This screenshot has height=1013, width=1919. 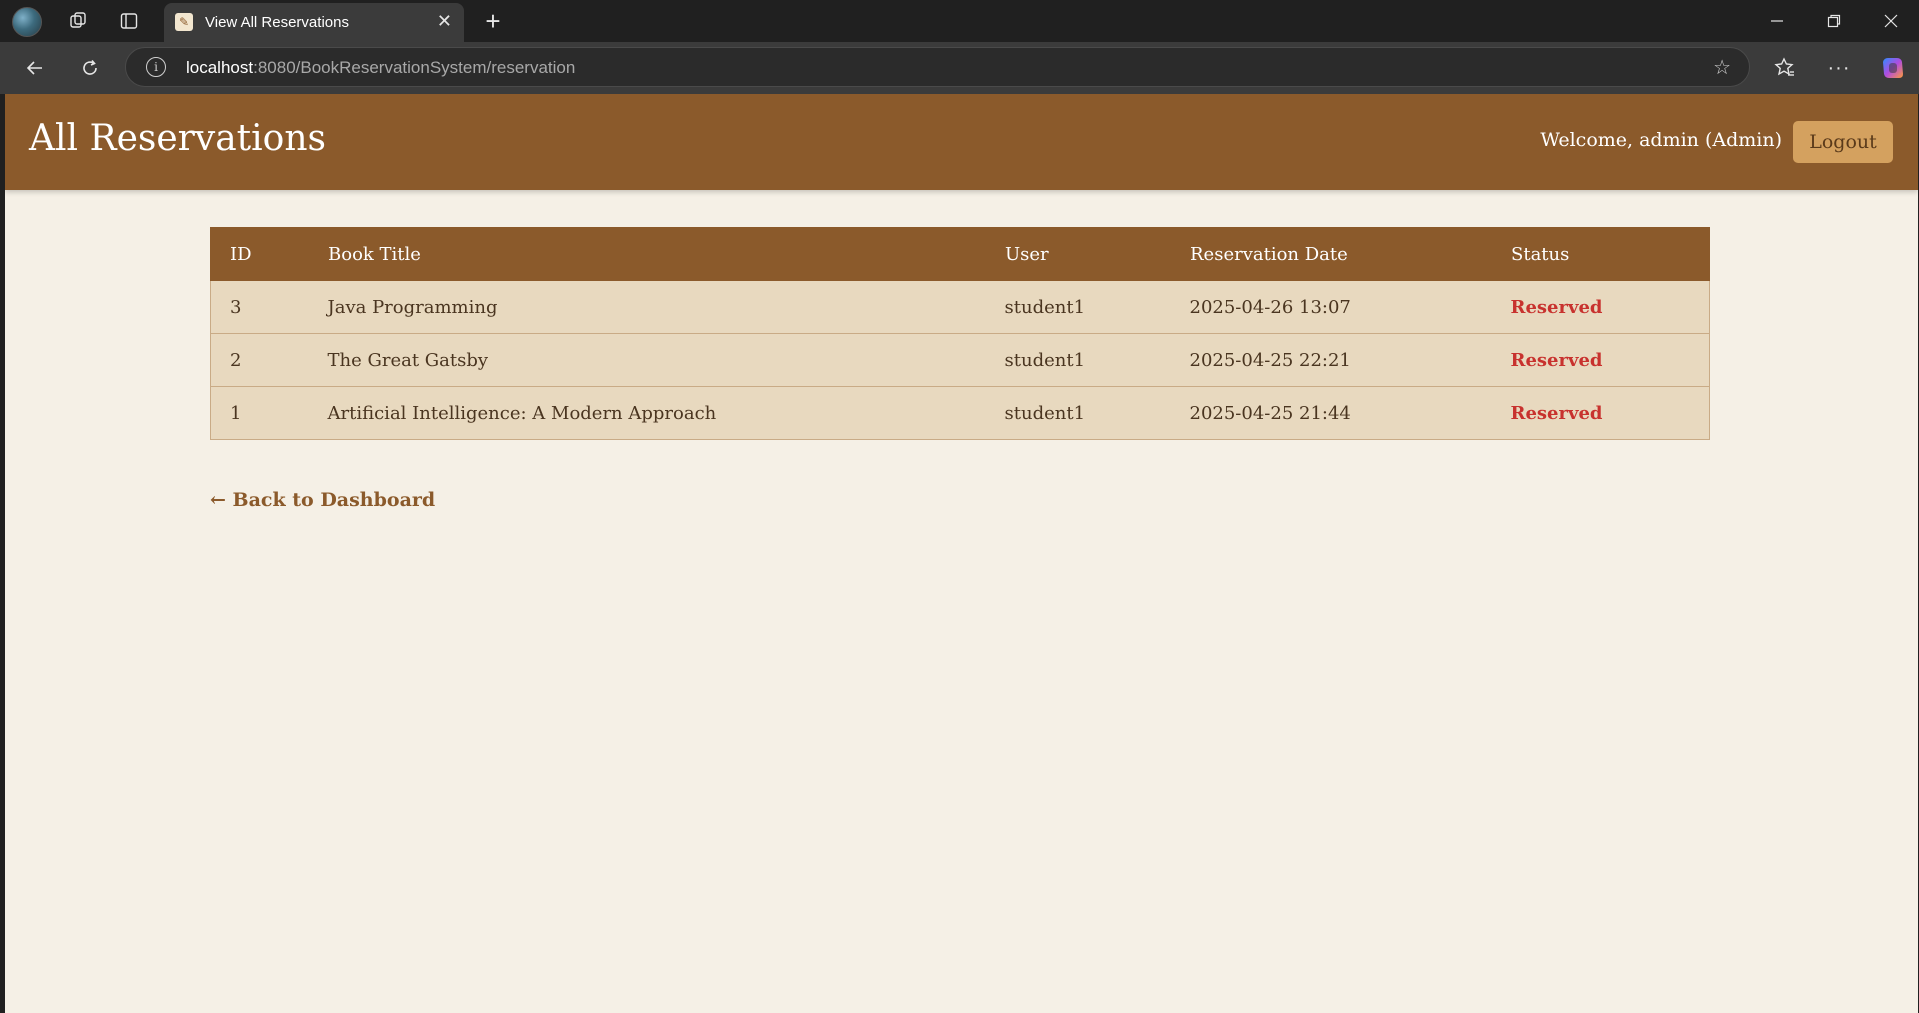 What do you see at coordinates (259, 360) in the screenshot?
I see `cell-id: 2` at bounding box center [259, 360].